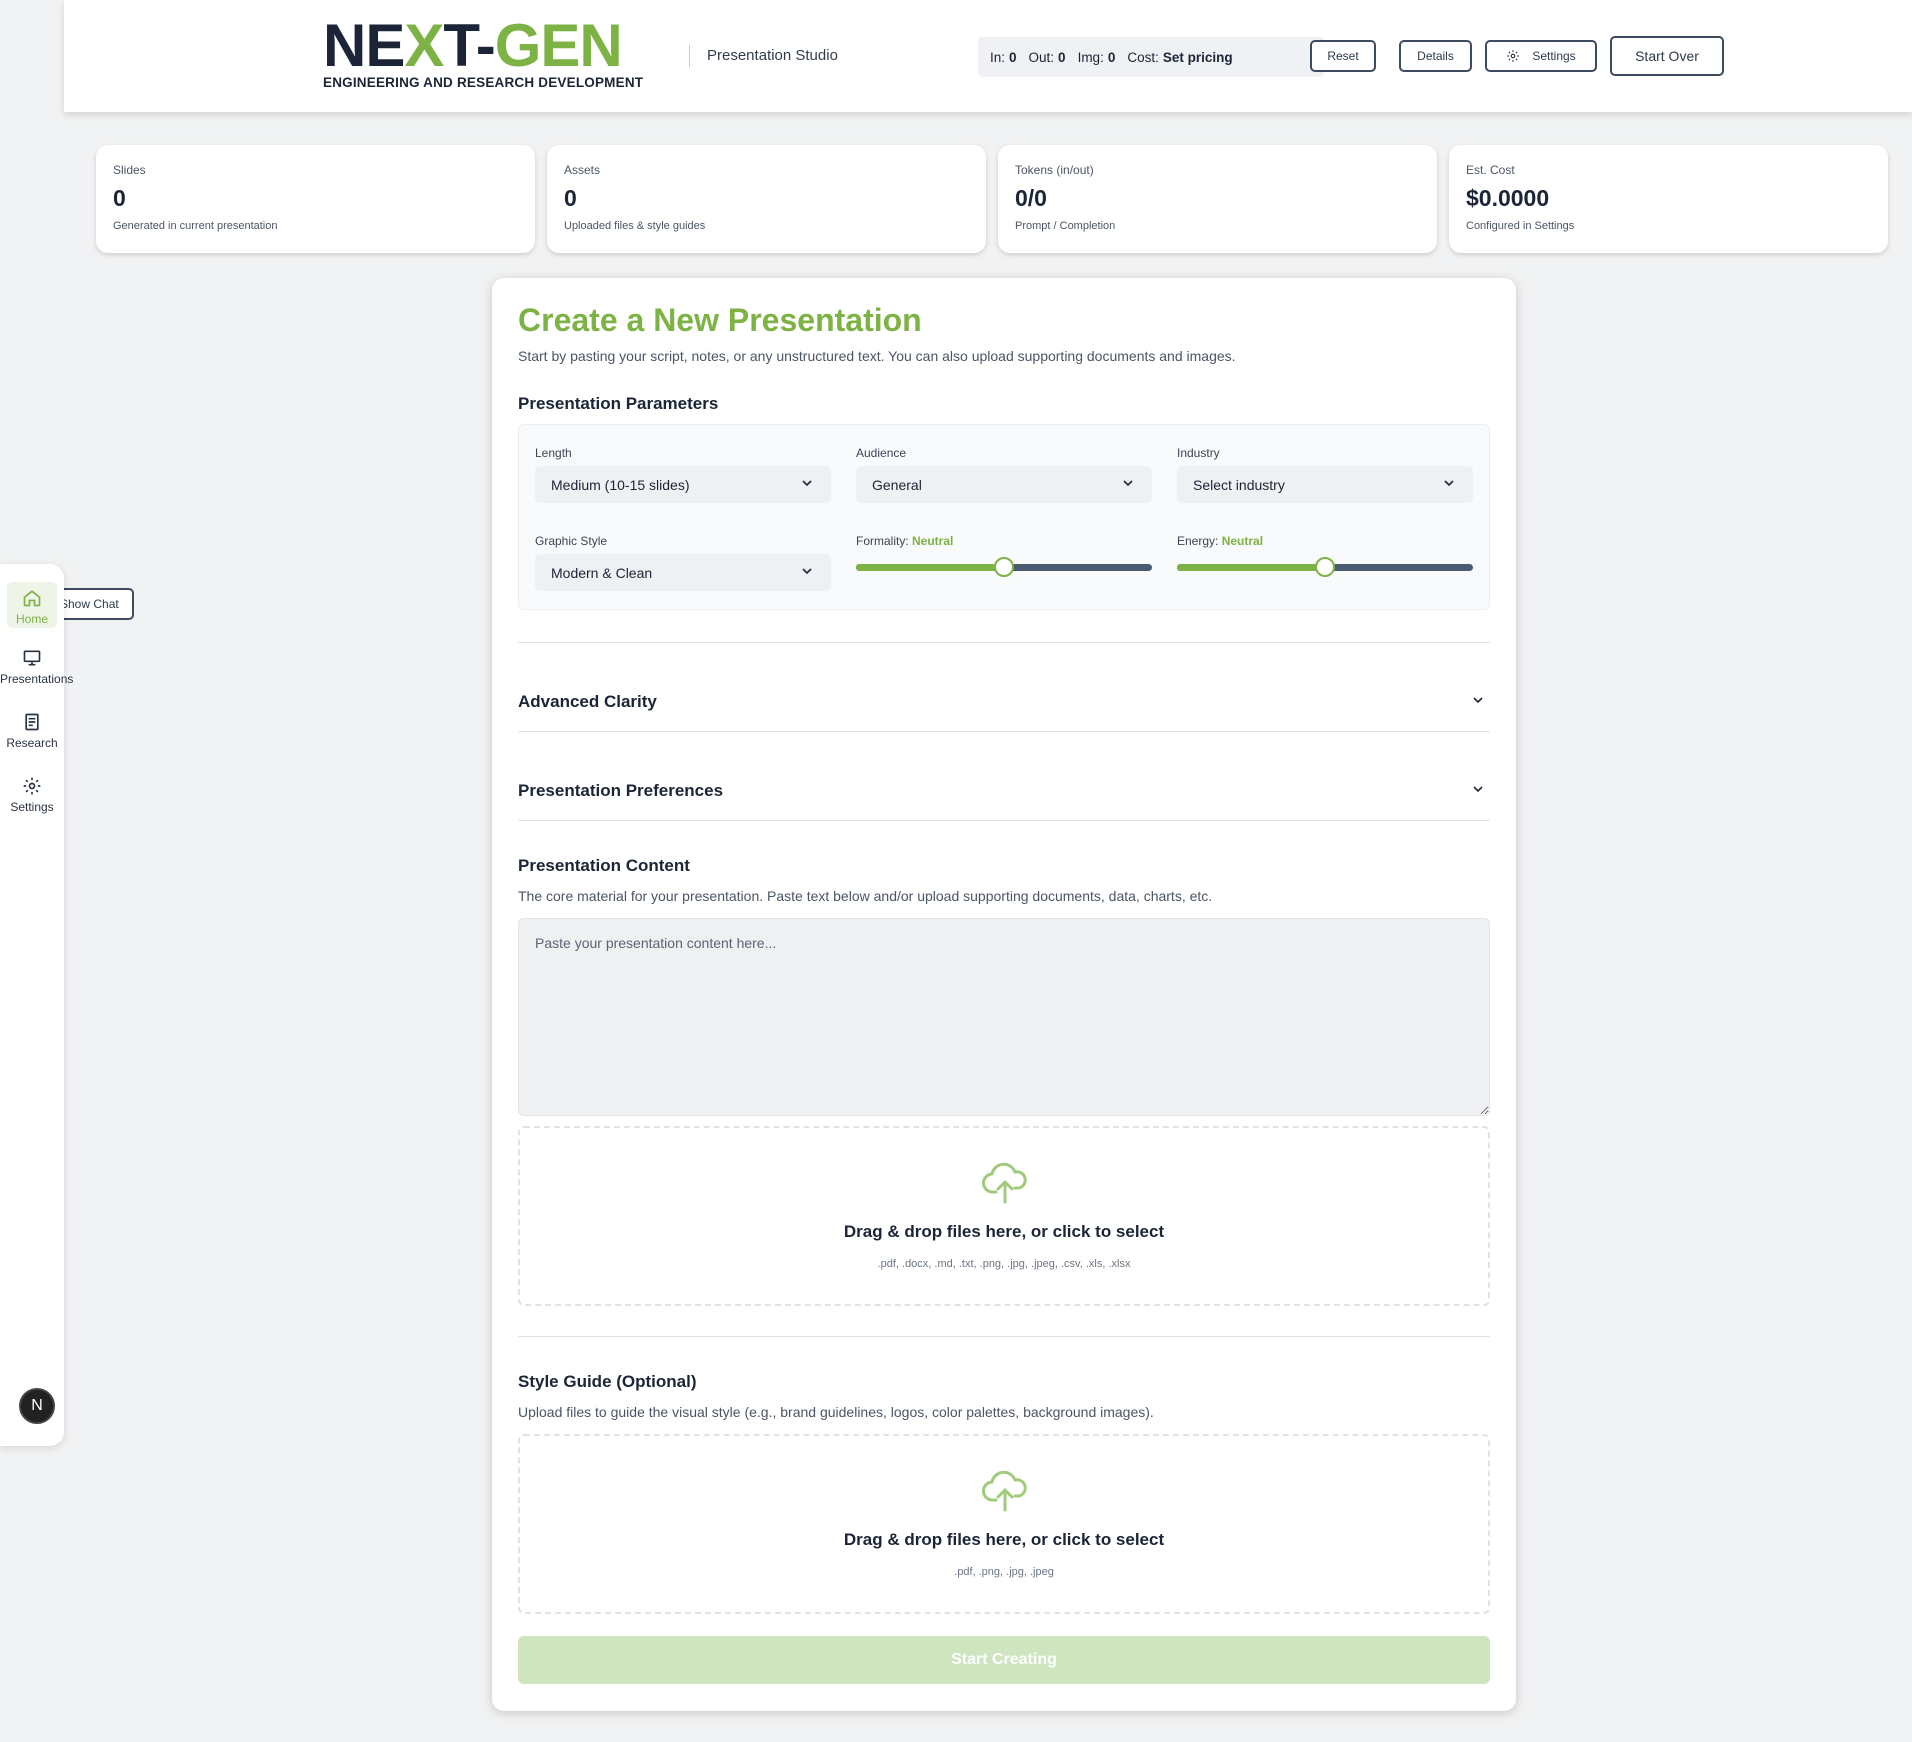  I want to click on logo-part-ne: NE, so click(364, 45).